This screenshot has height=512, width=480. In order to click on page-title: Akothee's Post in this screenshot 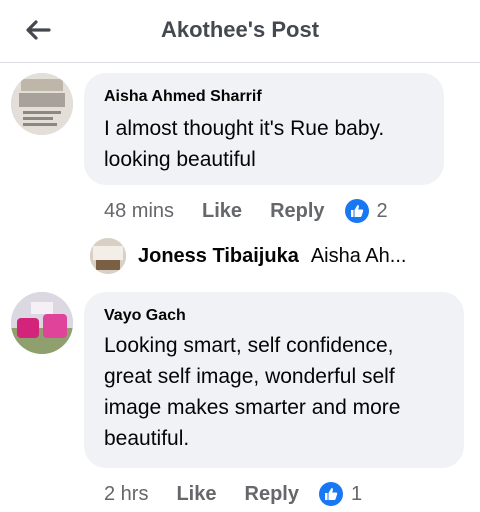, I will do `click(240, 29)`.